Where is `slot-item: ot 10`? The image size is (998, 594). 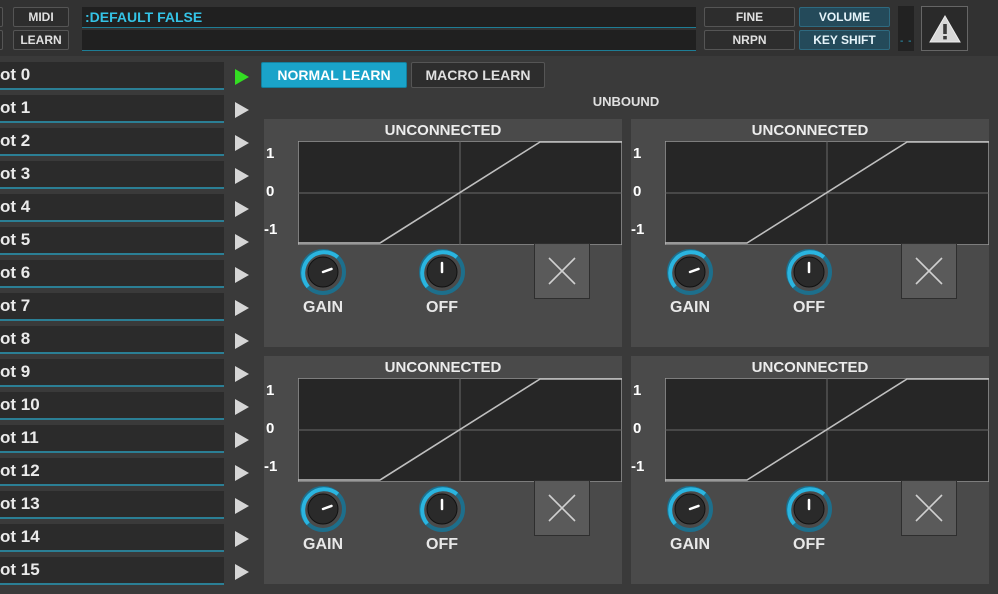 slot-item: ot 10 is located at coordinates (112, 406).